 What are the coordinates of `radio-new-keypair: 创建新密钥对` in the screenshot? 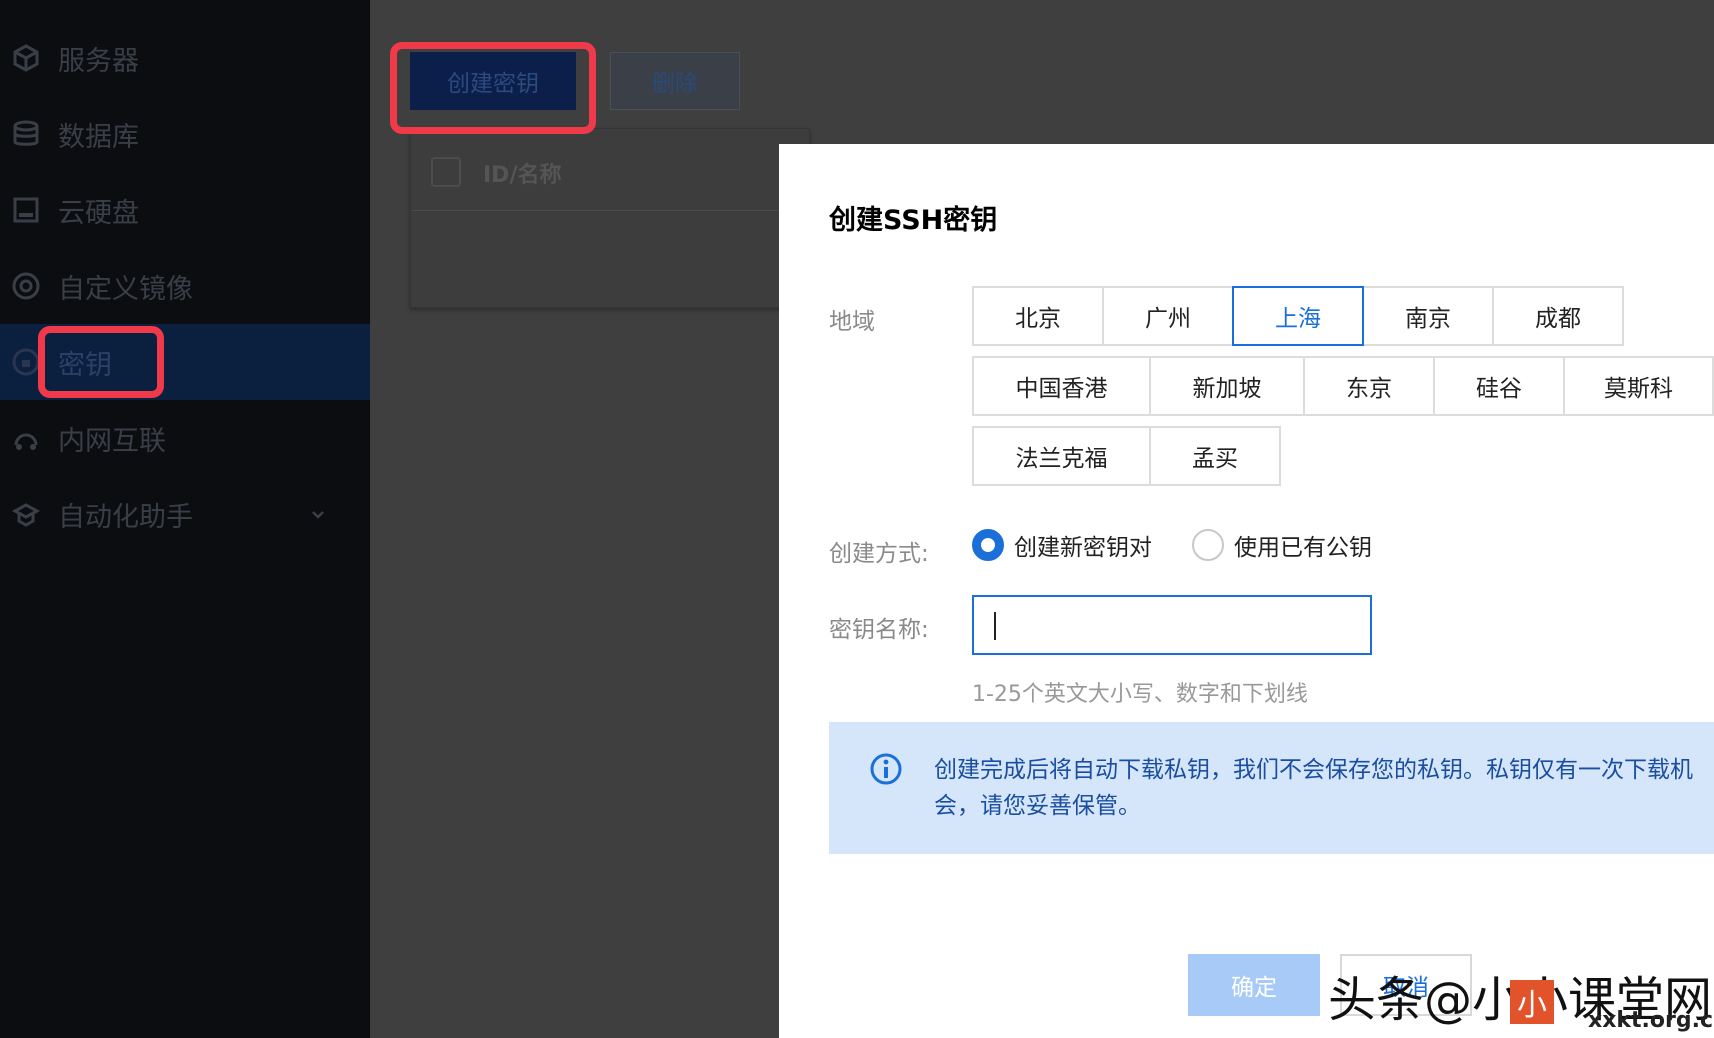 It's located at (1062, 545).